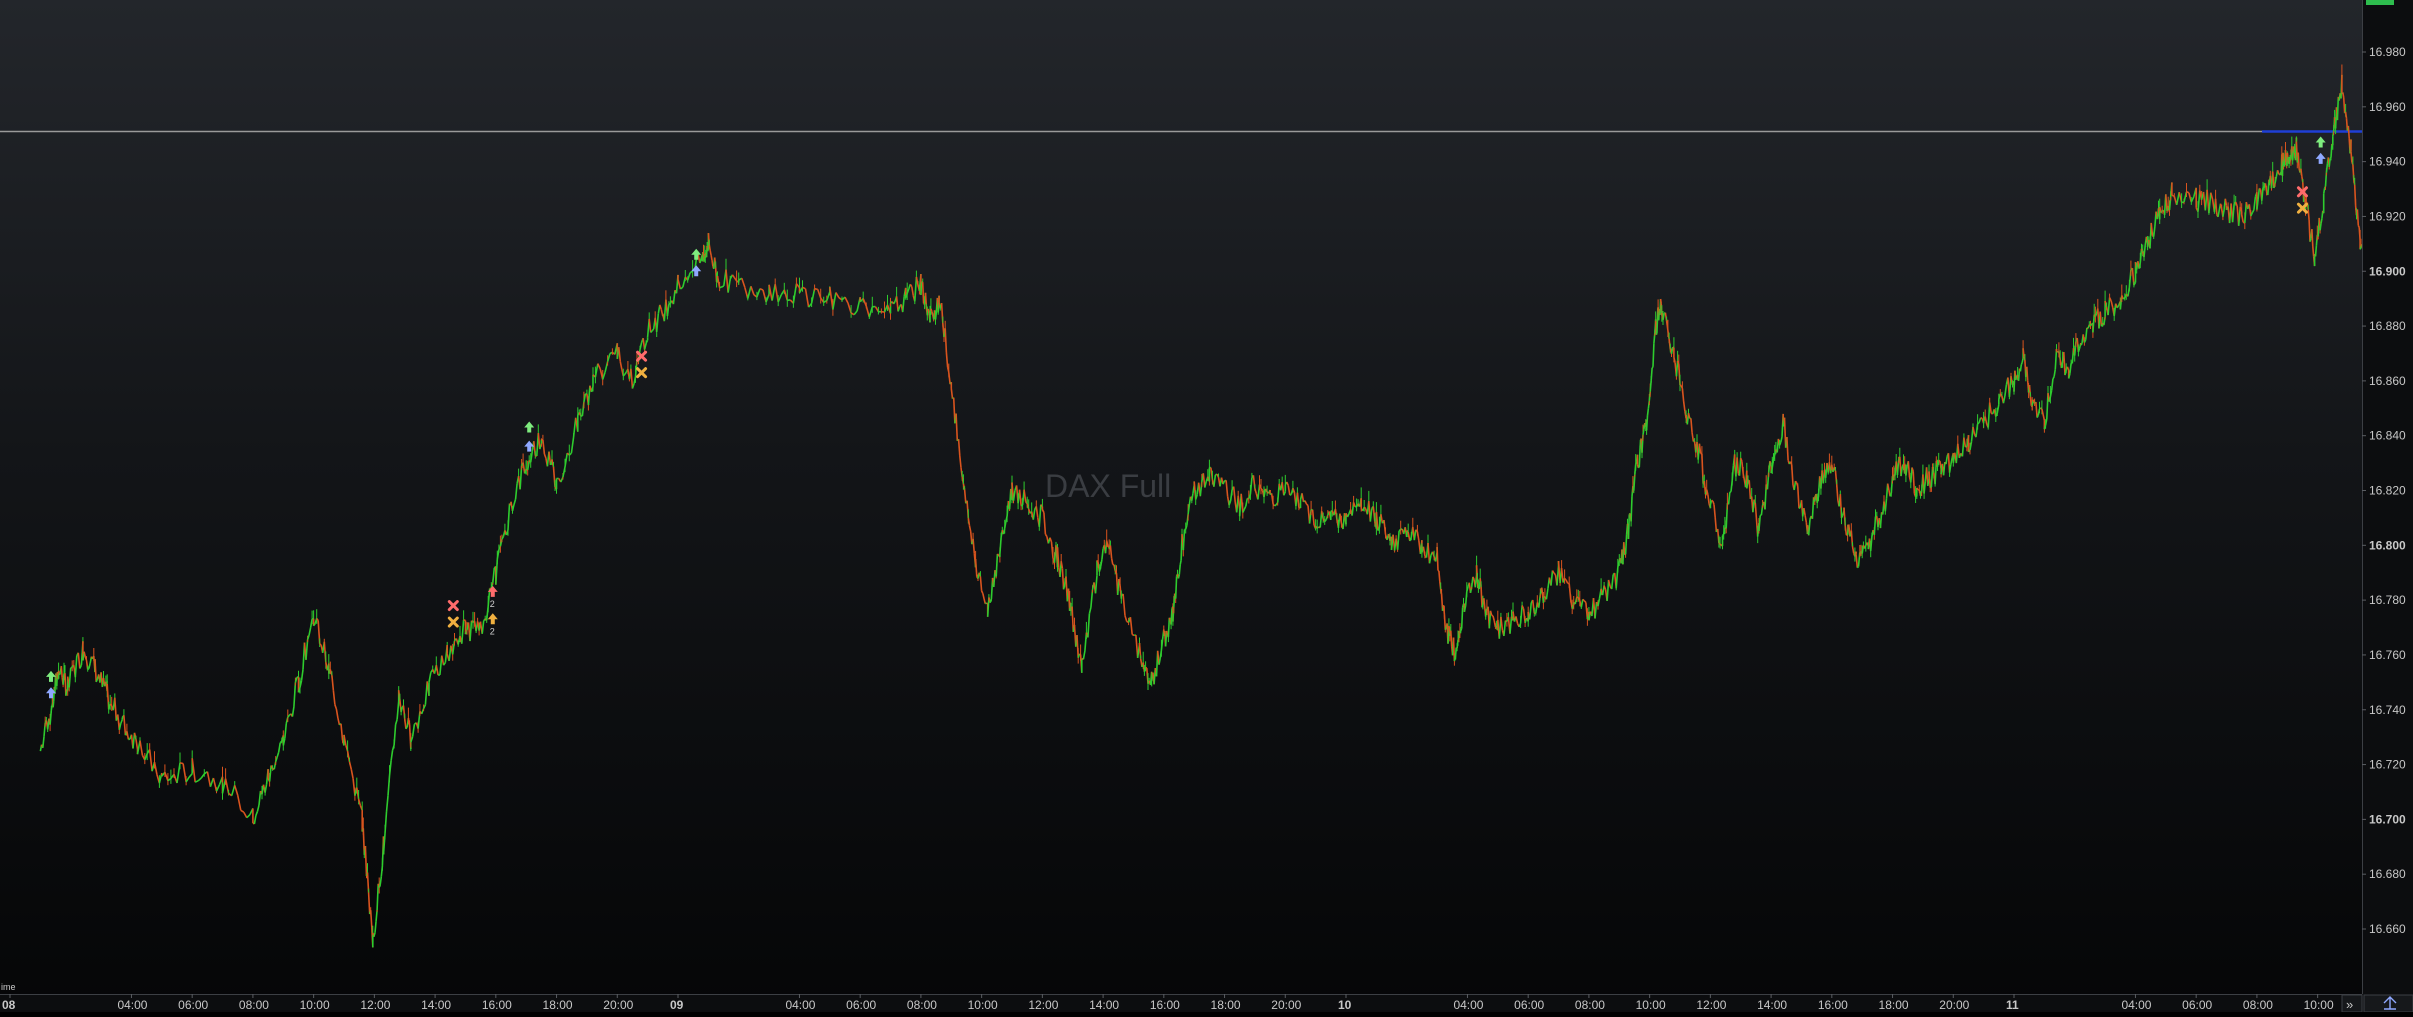 The image size is (2413, 1017). Describe the element at coordinates (453, 606) in the screenshot. I see `signal-marker-sell-cross` at that location.